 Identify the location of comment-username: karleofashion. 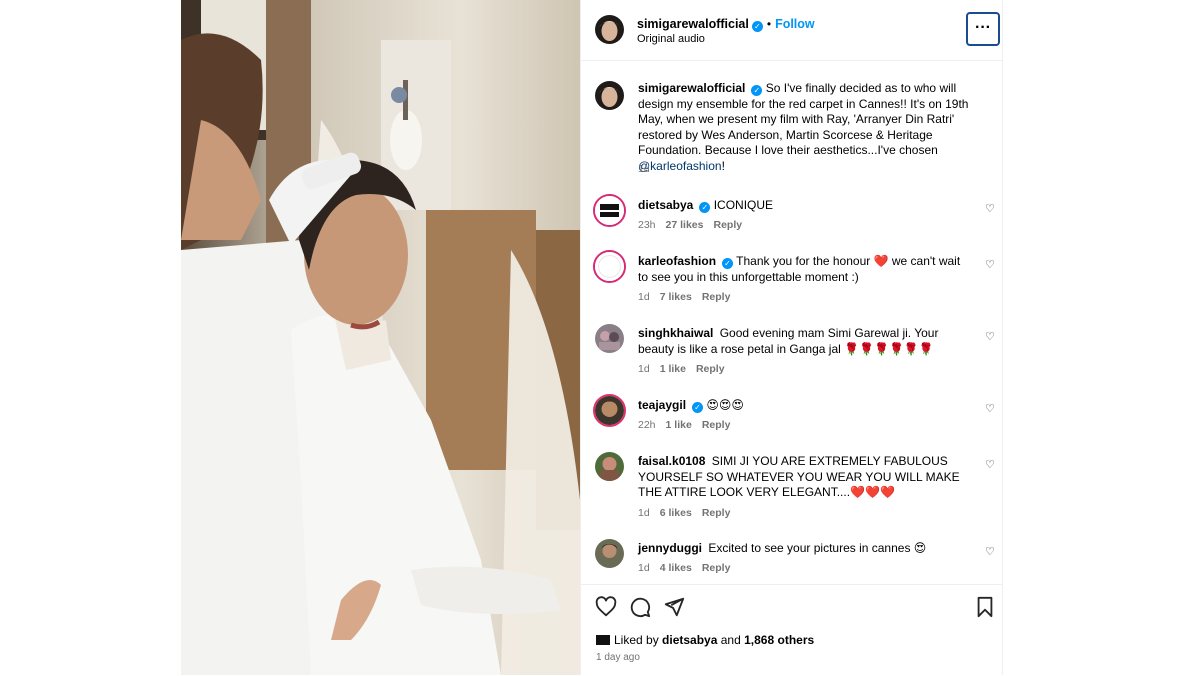
(677, 261).